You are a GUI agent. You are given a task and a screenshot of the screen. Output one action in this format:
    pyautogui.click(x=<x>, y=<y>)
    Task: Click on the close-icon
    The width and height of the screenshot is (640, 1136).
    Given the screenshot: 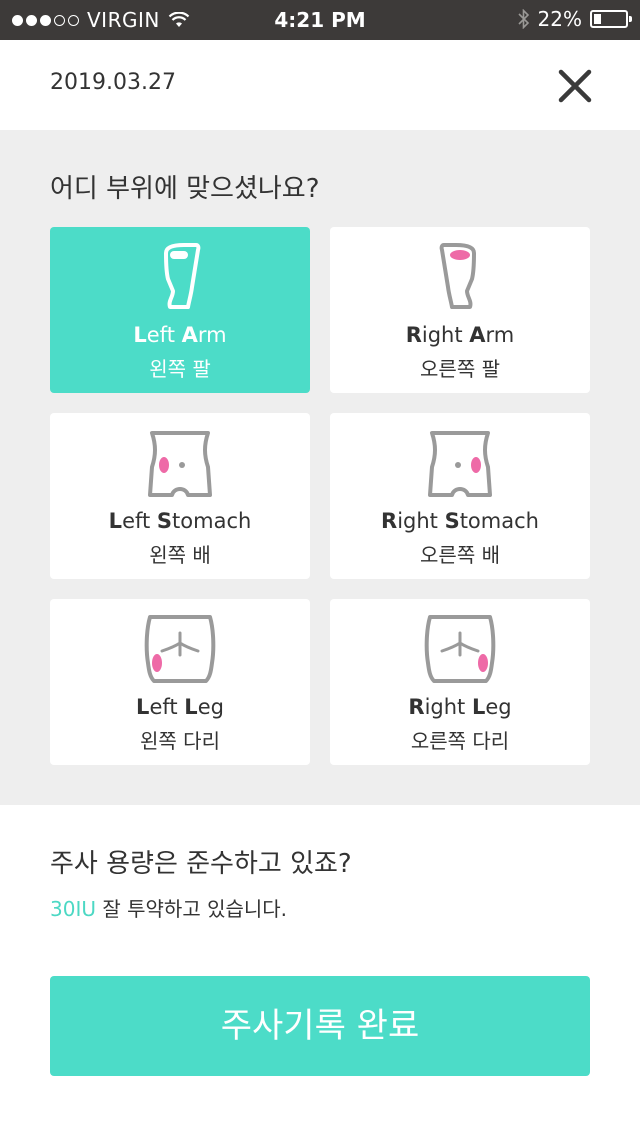 What is the action you would take?
    pyautogui.click(x=575, y=86)
    